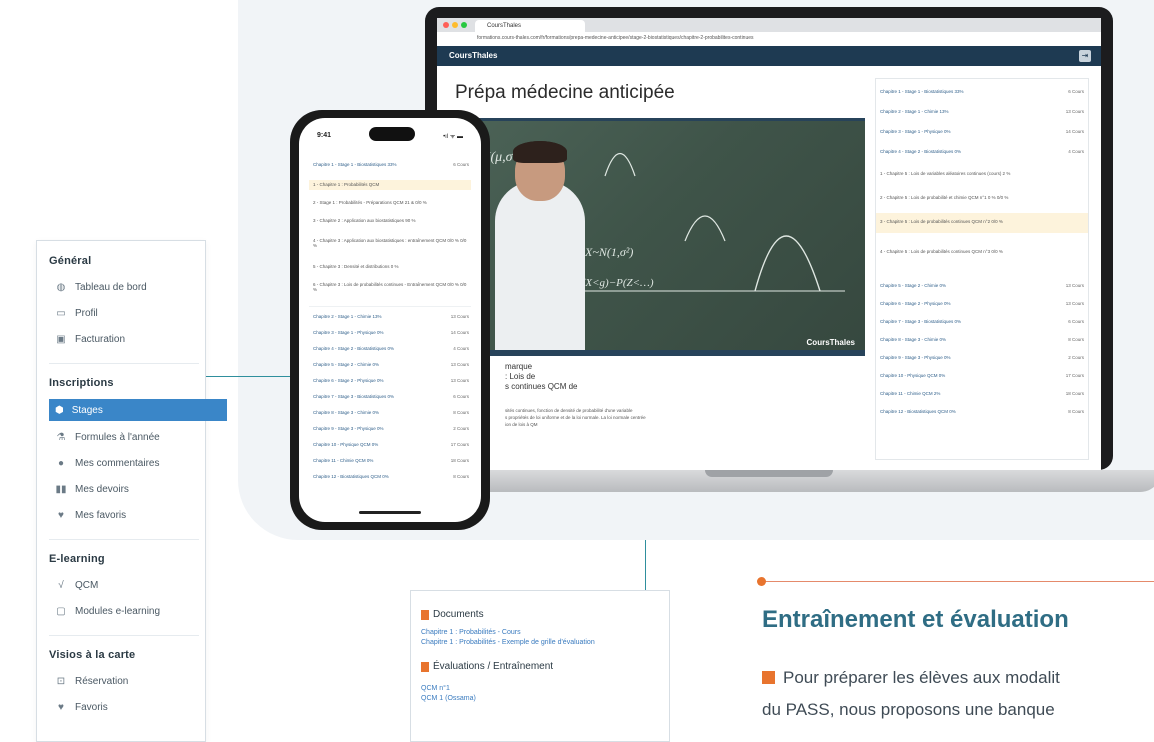 The width and height of the screenshot is (1154, 742). I want to click on connector-line, so click(645, 565).